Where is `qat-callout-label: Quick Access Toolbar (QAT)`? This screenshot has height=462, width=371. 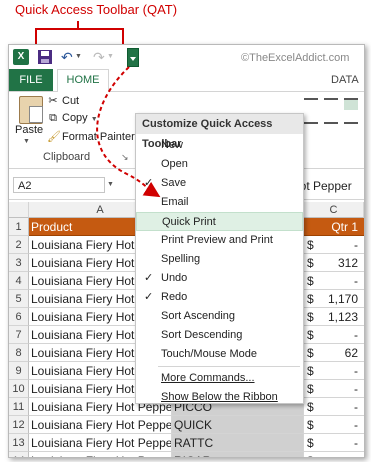
qat-callout-label: Quick Access Toolbar (QAT) is located at coordinates (96, 9).